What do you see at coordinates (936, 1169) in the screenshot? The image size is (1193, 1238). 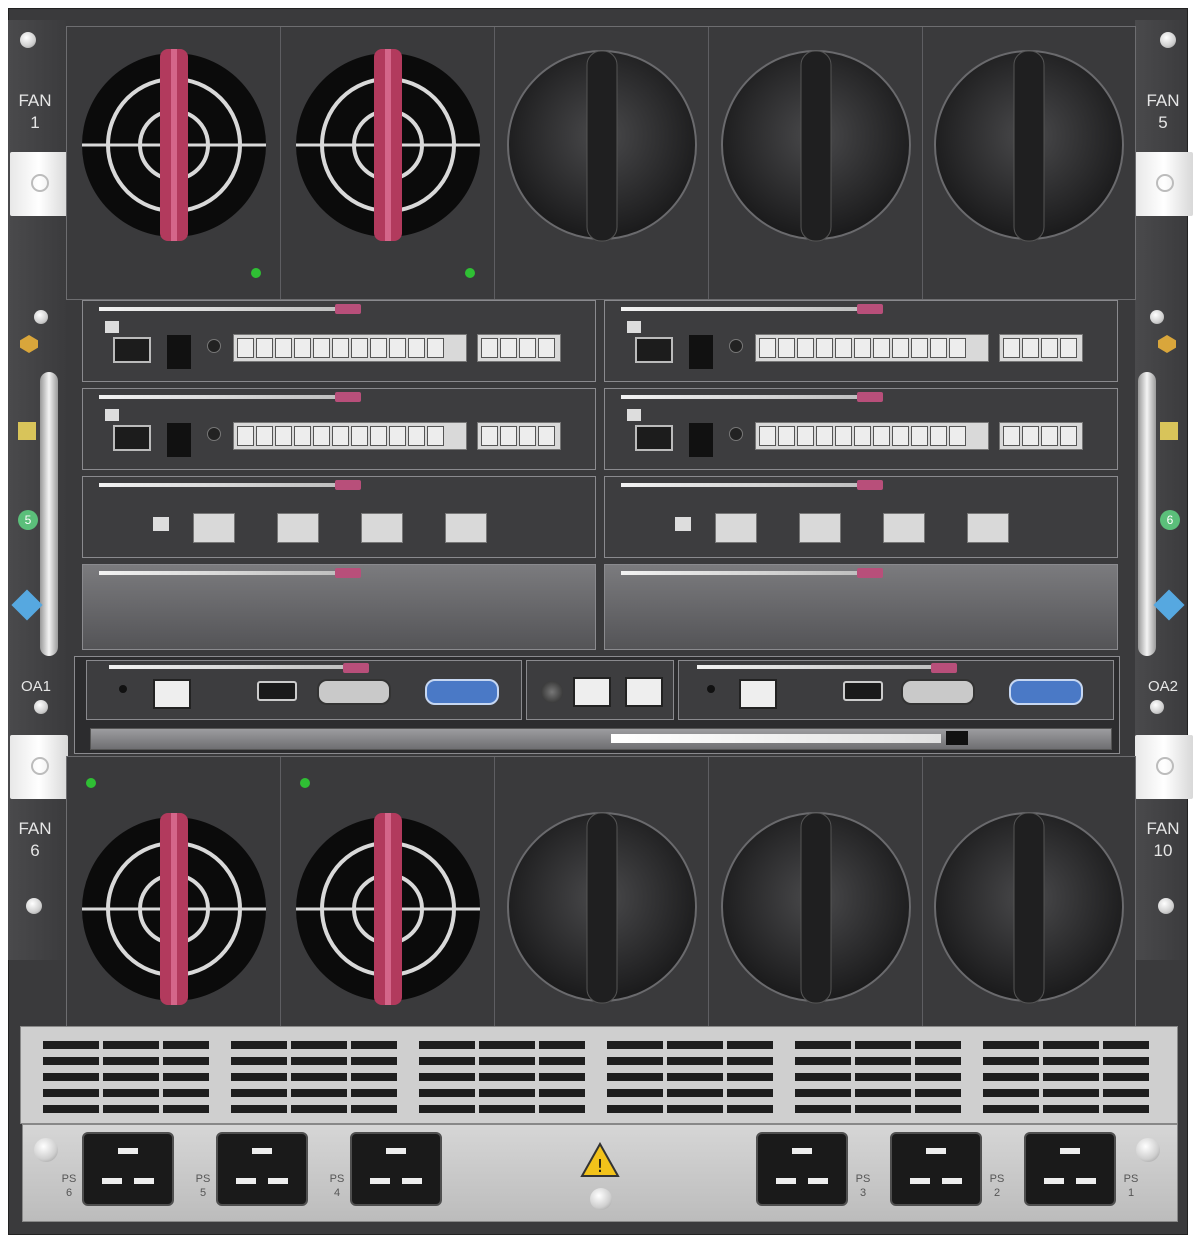 I see `ps-2-outlet` at bounding box center [936, 1169].